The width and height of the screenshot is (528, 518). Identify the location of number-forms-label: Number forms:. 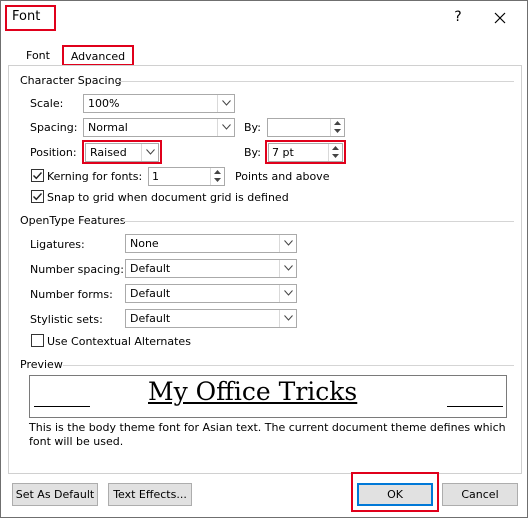
(71, 294).